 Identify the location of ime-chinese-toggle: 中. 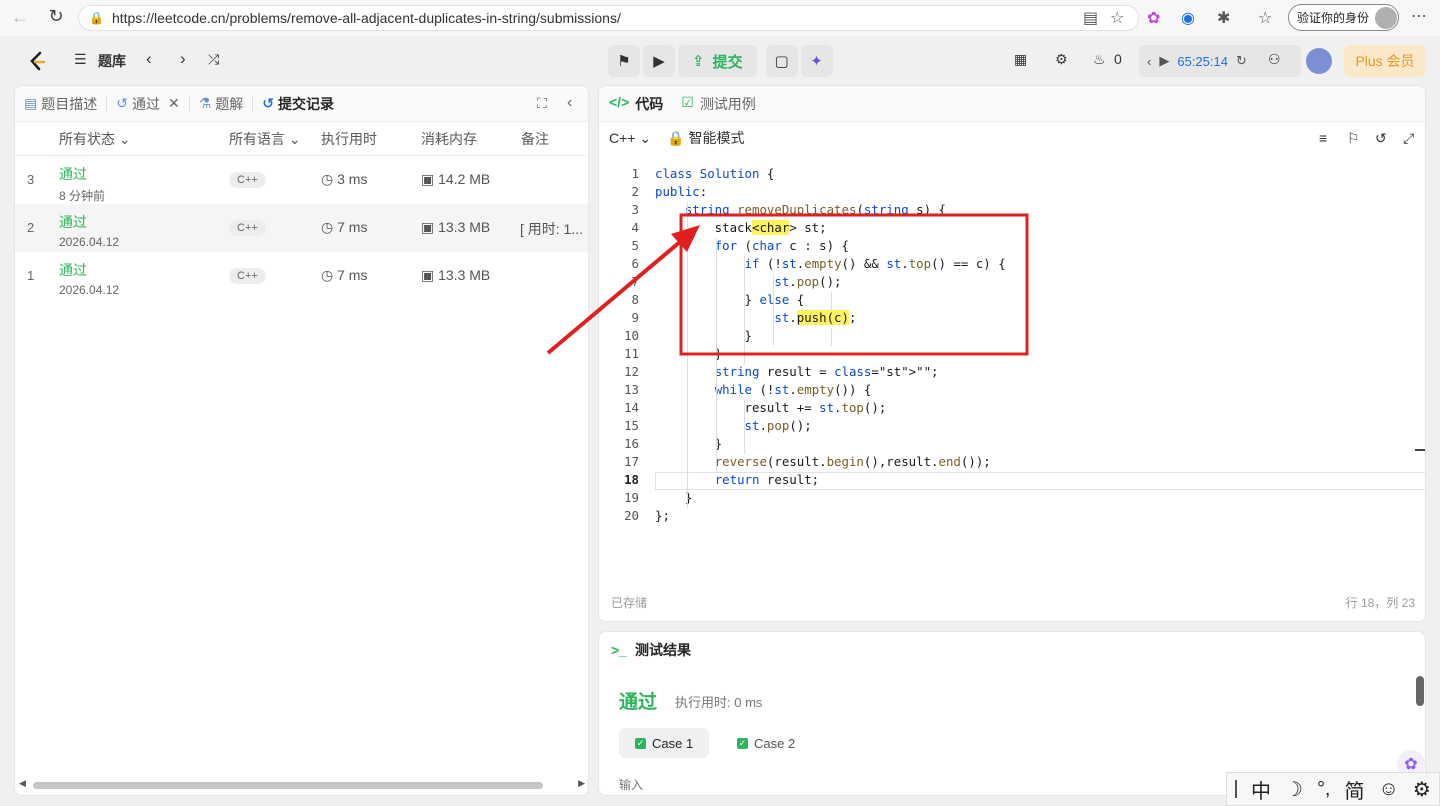
(1261, 789).